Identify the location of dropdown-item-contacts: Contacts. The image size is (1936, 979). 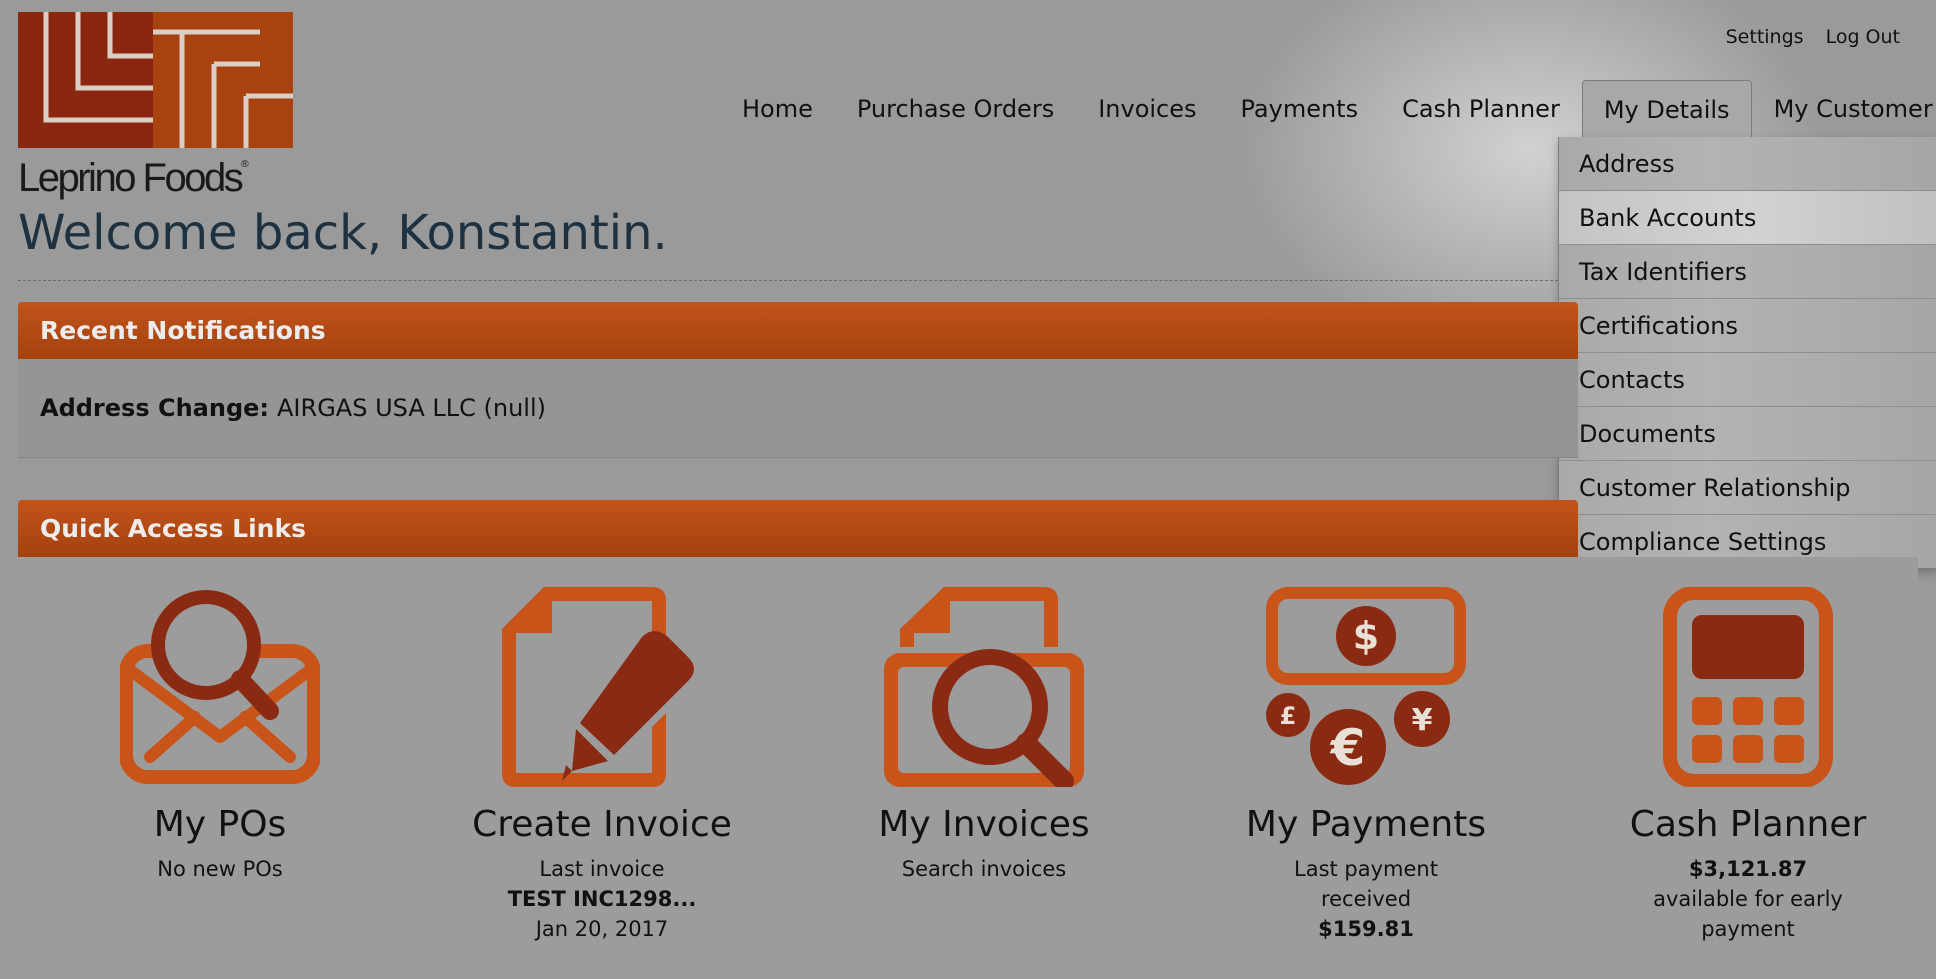
(1747, 380).